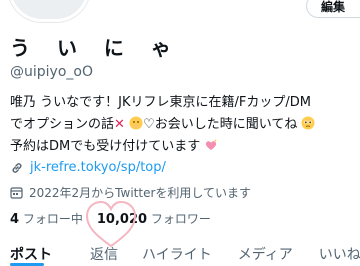 Image resolution: width=360 pixels, height=266 pixels. Describe the element at coordinates (104, 253) in the screenshot. I see `tab-replies: 返信` at that location.